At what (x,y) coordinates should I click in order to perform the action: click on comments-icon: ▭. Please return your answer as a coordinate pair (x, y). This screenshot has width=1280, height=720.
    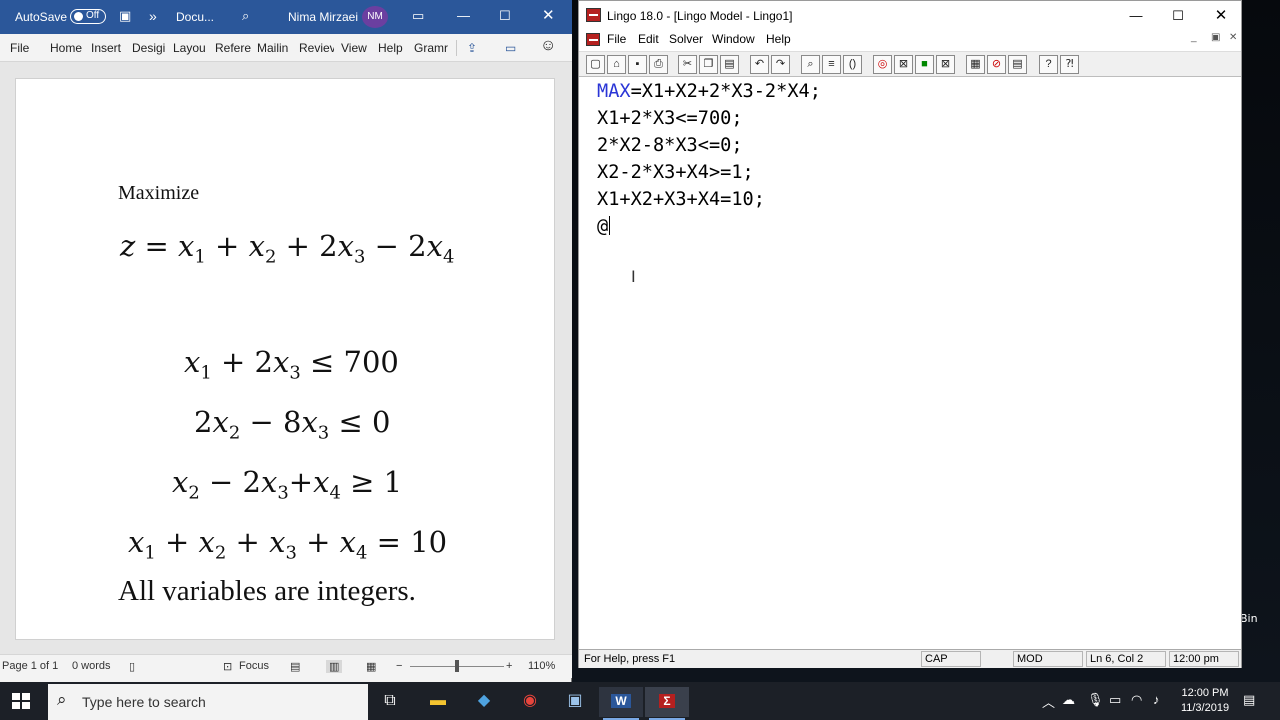
    Looking at the image, I should click on (510, 48).